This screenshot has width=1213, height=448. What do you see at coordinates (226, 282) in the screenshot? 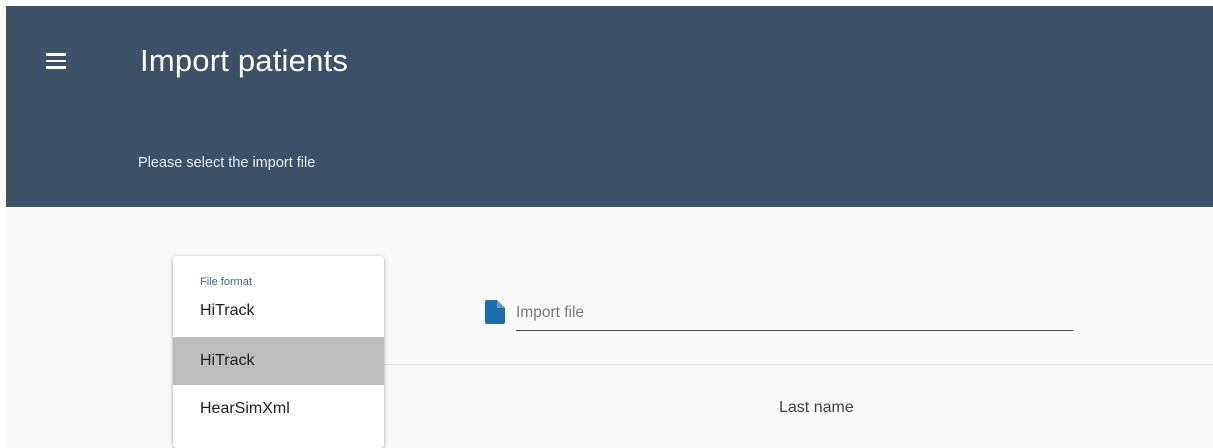
I see `file-format-label: File format` at bounding box center [226, 282].